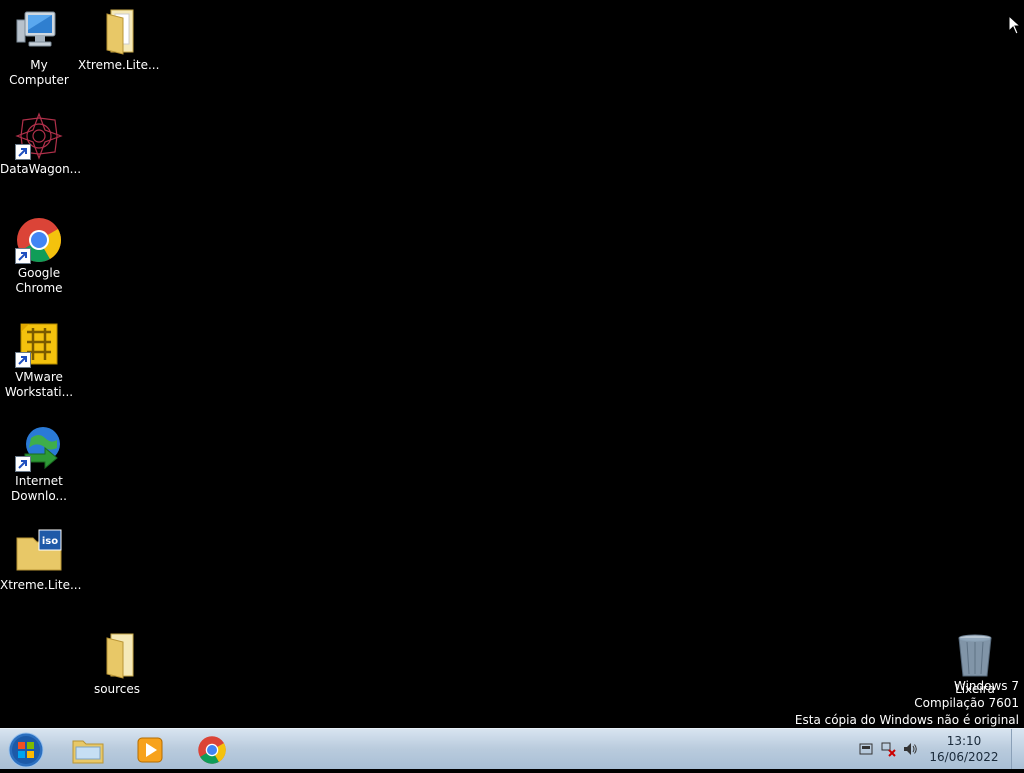  I want to click on taskbar: 13:10 16/06/2022, so click(512, 748).